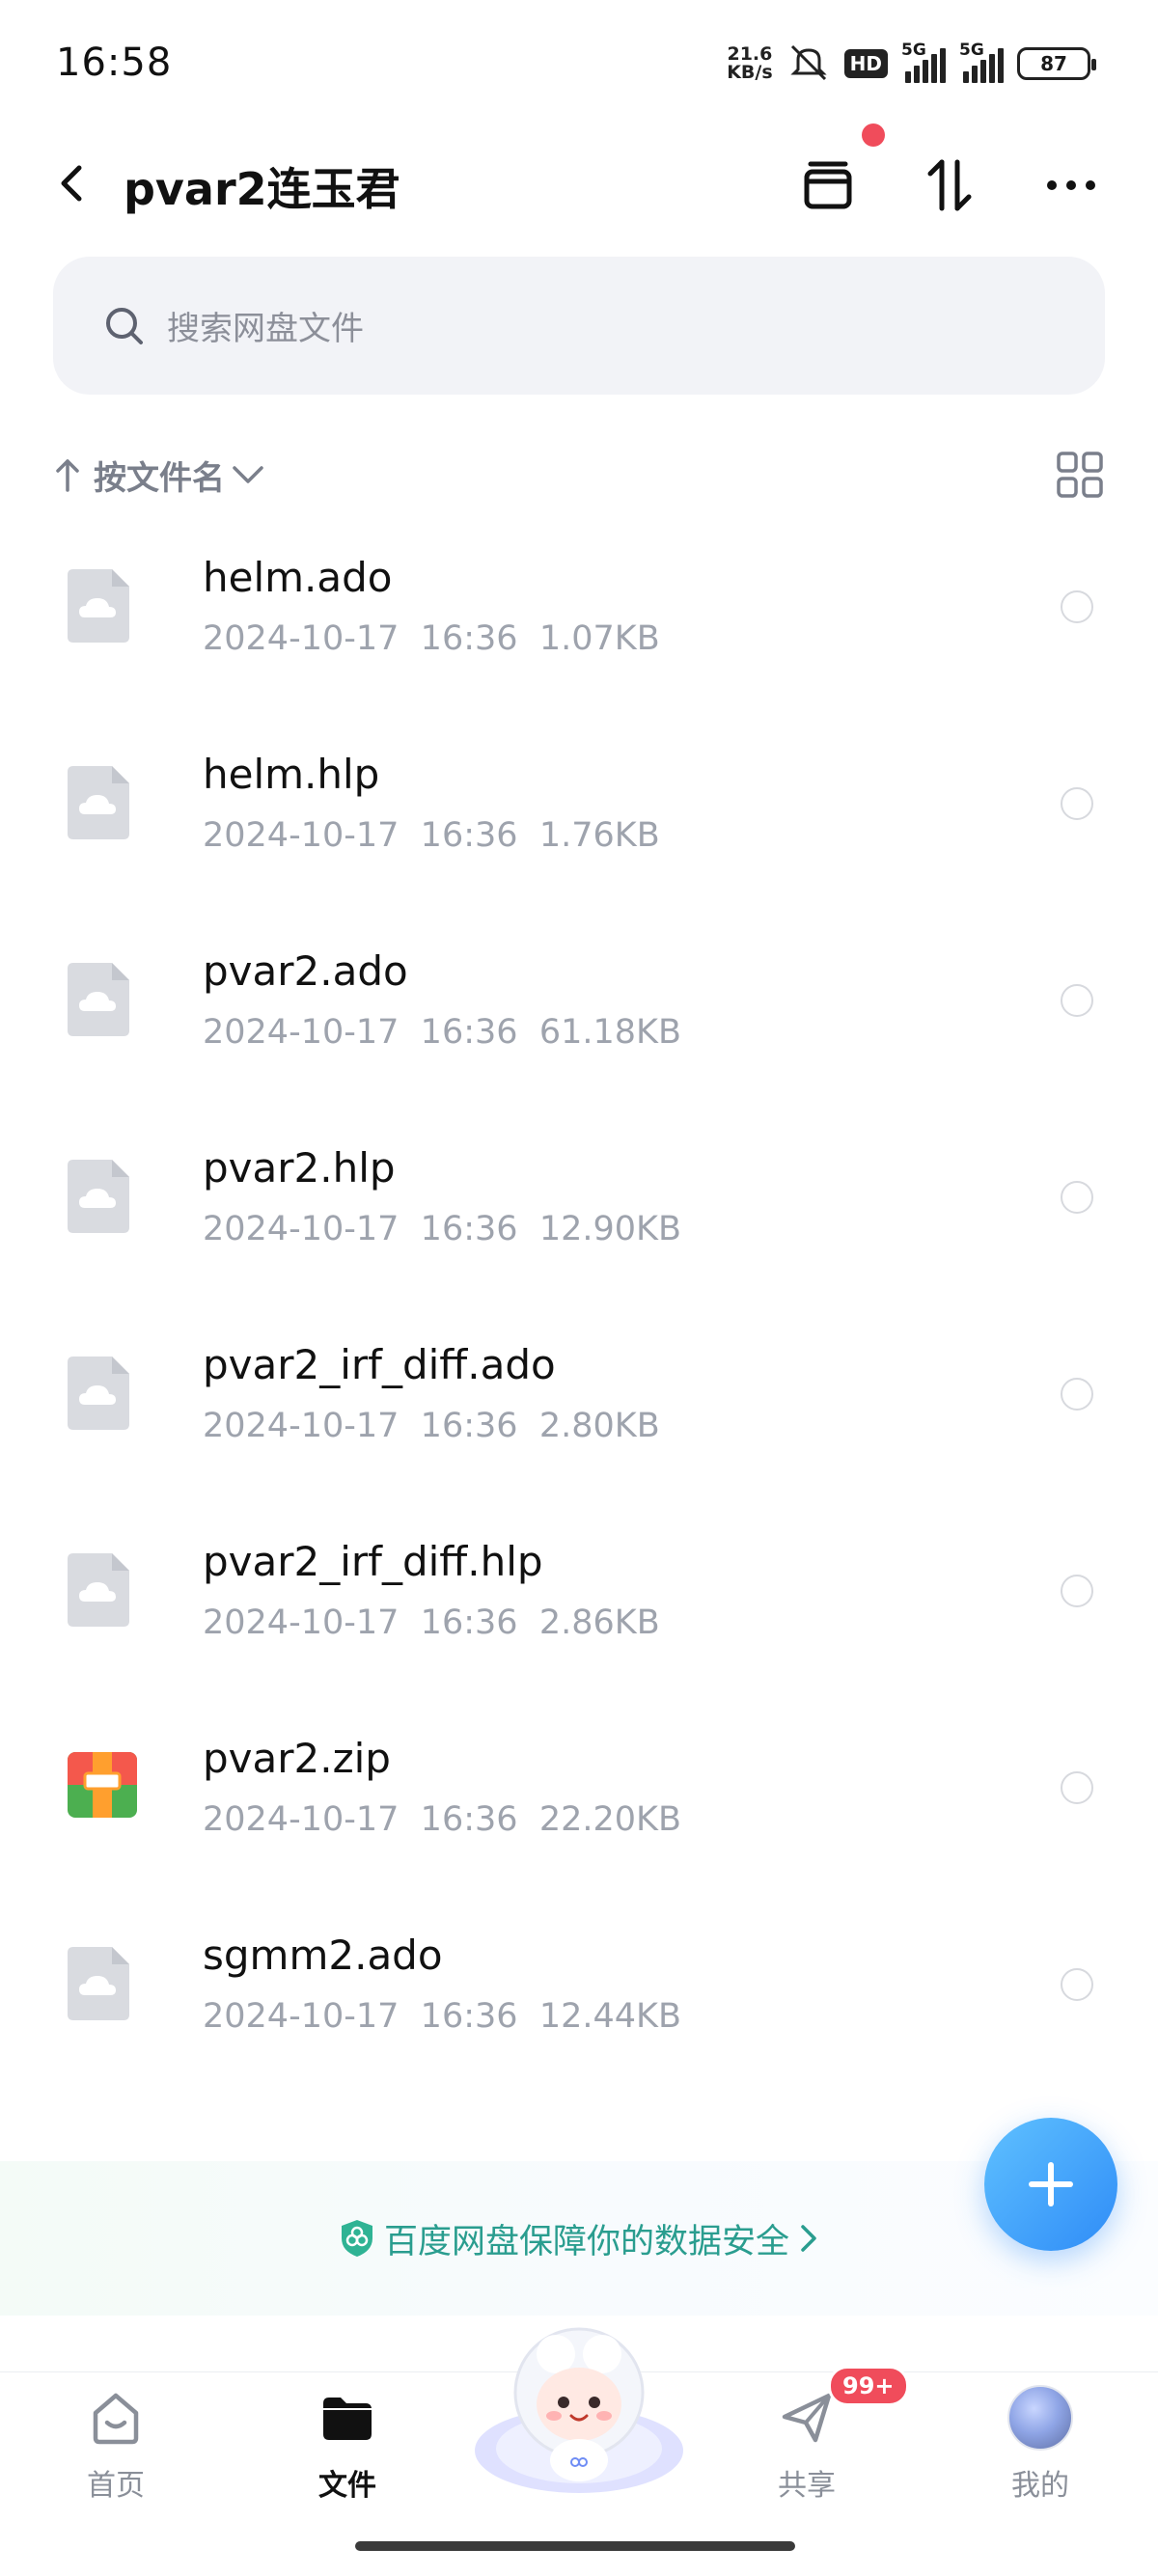 This screenshot has width=1158, height=2576. I want to click on home-indicator, so click(575, 2546).